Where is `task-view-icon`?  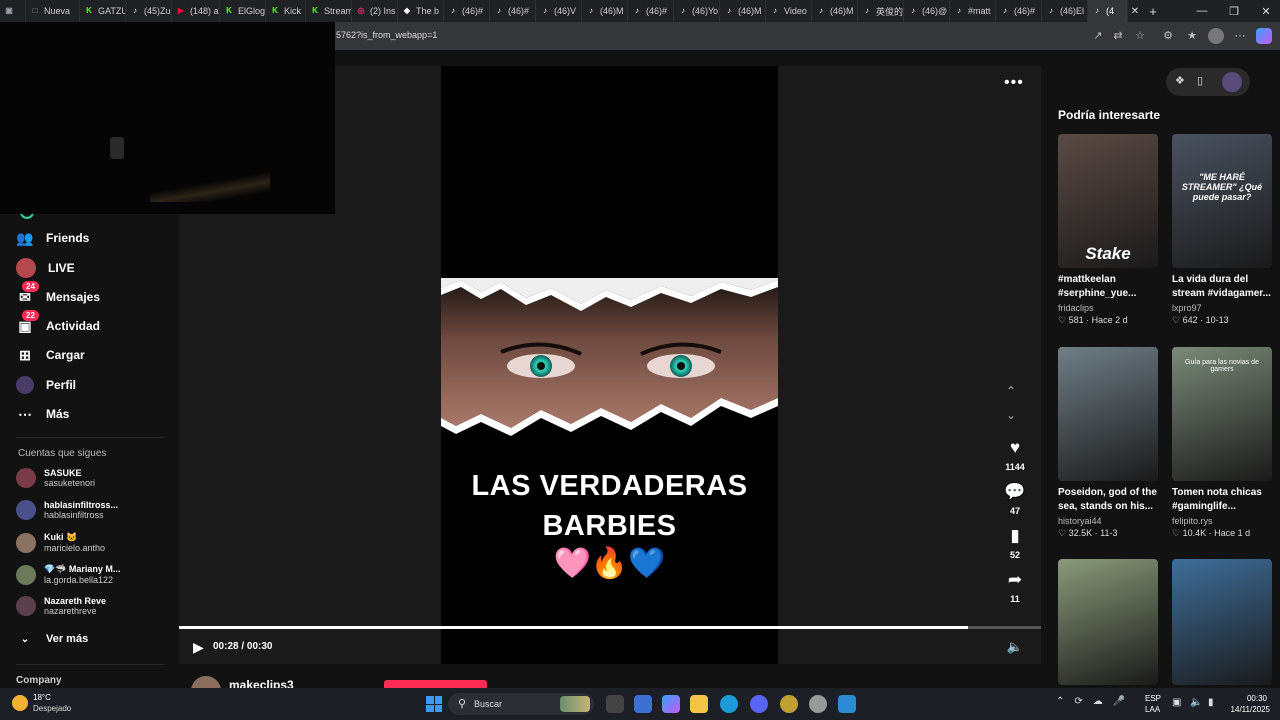
task-view-icon is located at coordinates (615, 704).